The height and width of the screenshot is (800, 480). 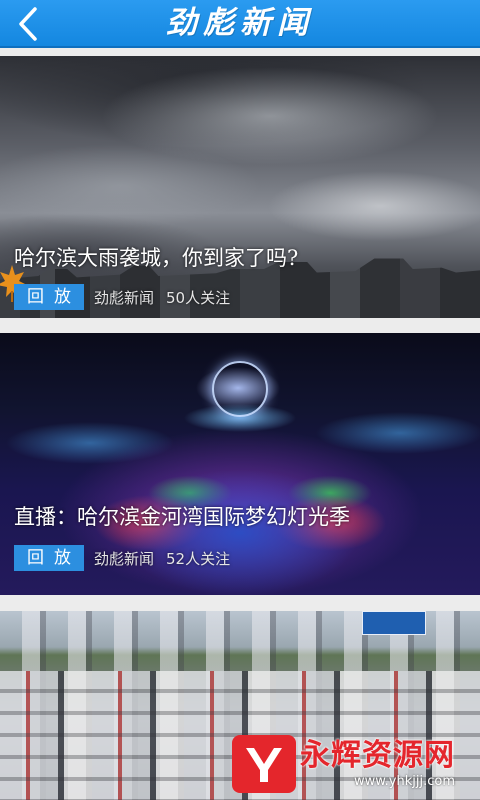 What do you see at coordinates (404, 781) in the screenshot?
I see `watermark-url: www.yhkjjj.com` at bounding box center [404, 781].